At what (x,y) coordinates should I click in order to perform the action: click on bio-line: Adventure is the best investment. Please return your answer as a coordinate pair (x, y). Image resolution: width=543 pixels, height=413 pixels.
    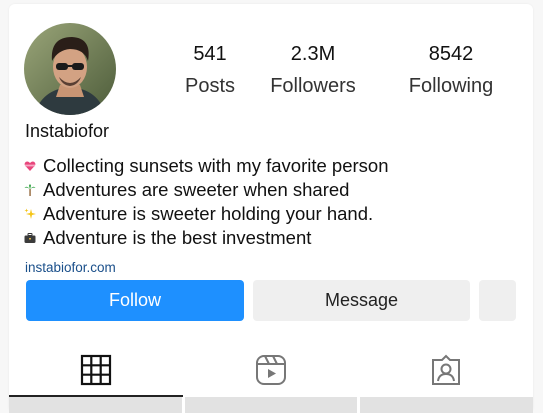
    Looking at the image, I should click on (205, 238).